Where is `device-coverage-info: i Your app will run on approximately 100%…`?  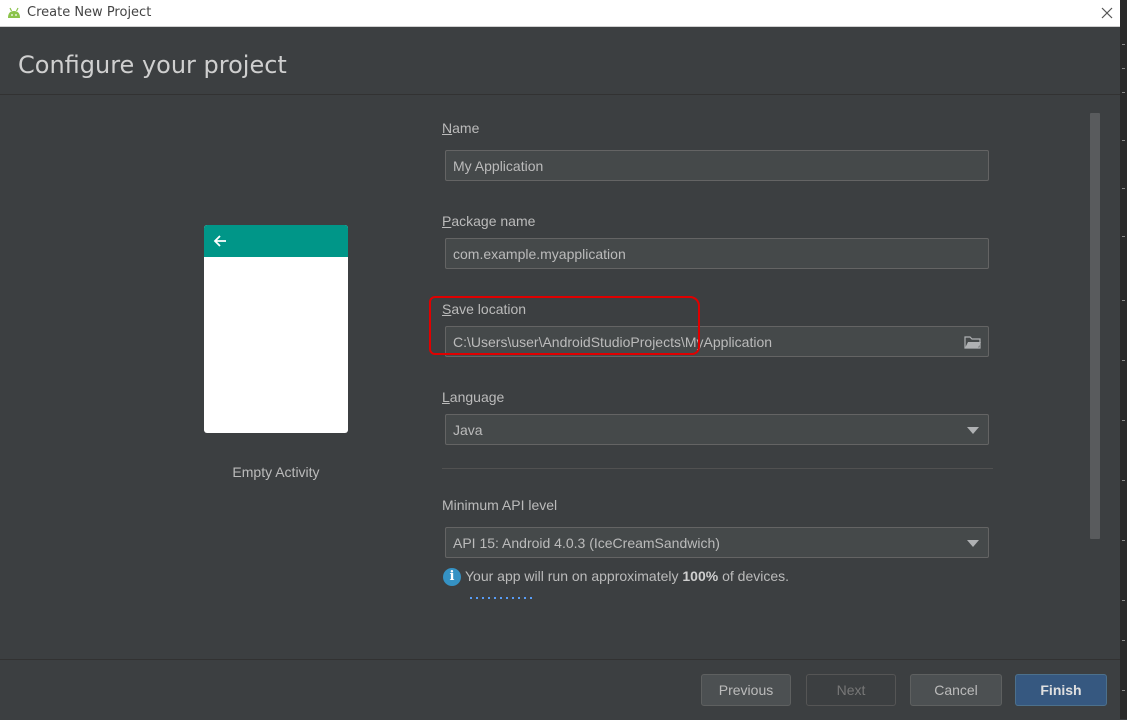 device-coverage-info: i Your app will run on approximately 100%… is located at coordinates (616, 577).